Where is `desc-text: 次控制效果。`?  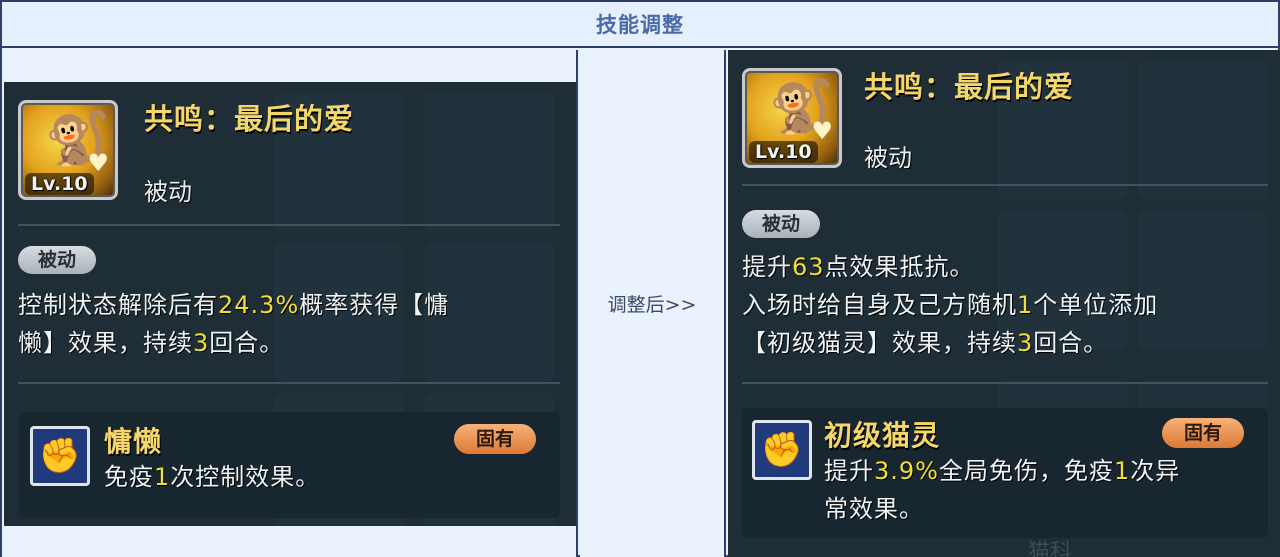 desc-text: 次控制效果。 is located at coordinates (245, 477).